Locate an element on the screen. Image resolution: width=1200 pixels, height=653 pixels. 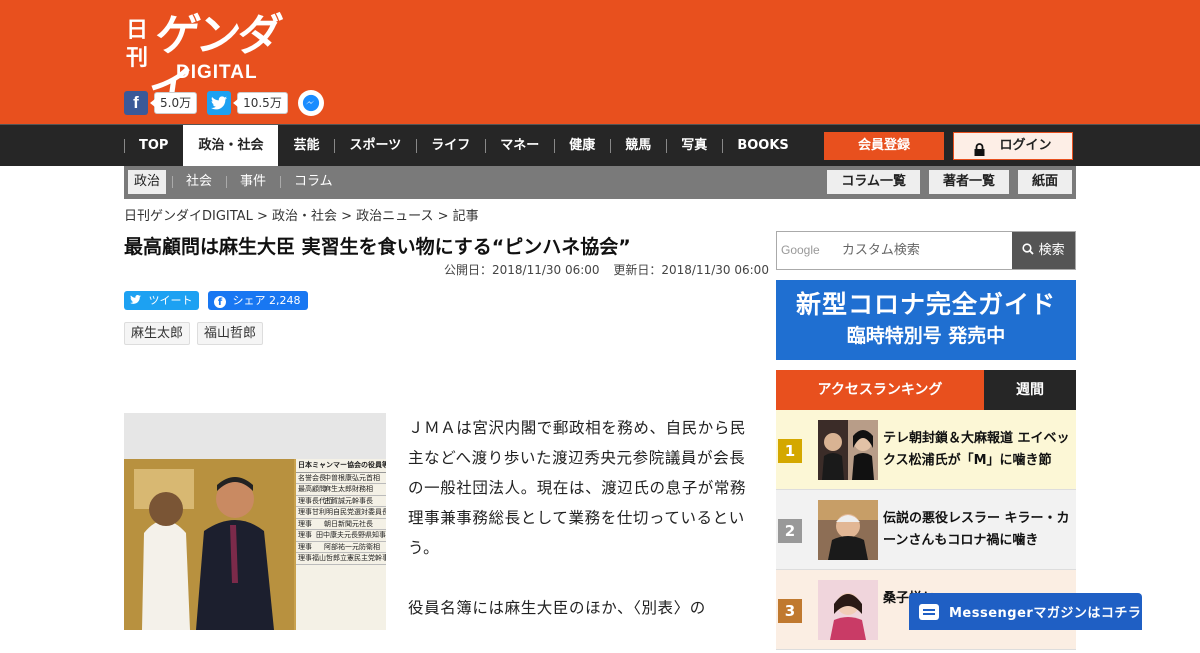
banner-line1: 新型コロナ完全ガイド is located at coordinates (925, 304).